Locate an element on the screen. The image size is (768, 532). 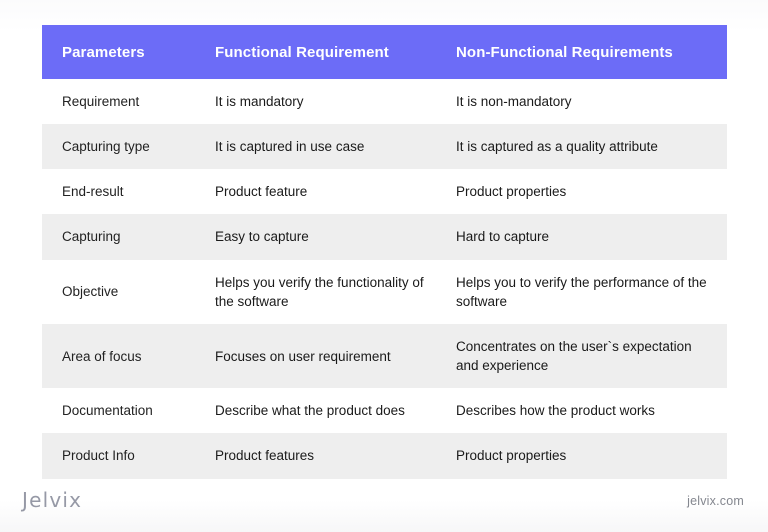
column-header-non-functional-requirements: Non-Functional Requirements is located at coordinates (591, 52).